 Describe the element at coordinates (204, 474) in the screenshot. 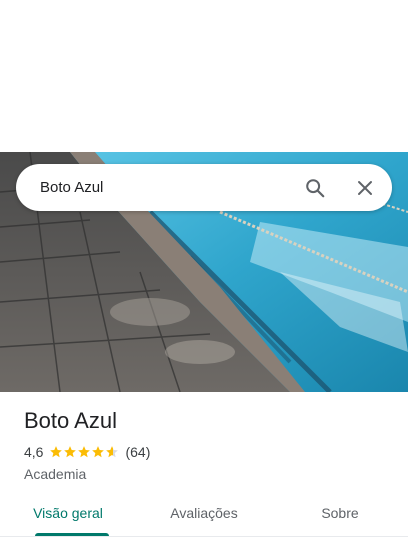

I see `place-category: Academia` at that location.